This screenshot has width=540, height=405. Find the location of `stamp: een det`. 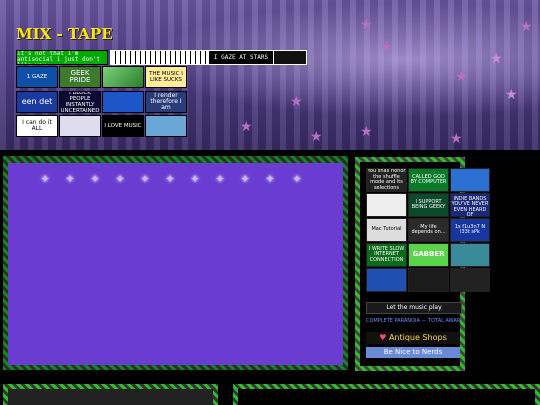

stamp: een det is located at coordinates (37, 102).